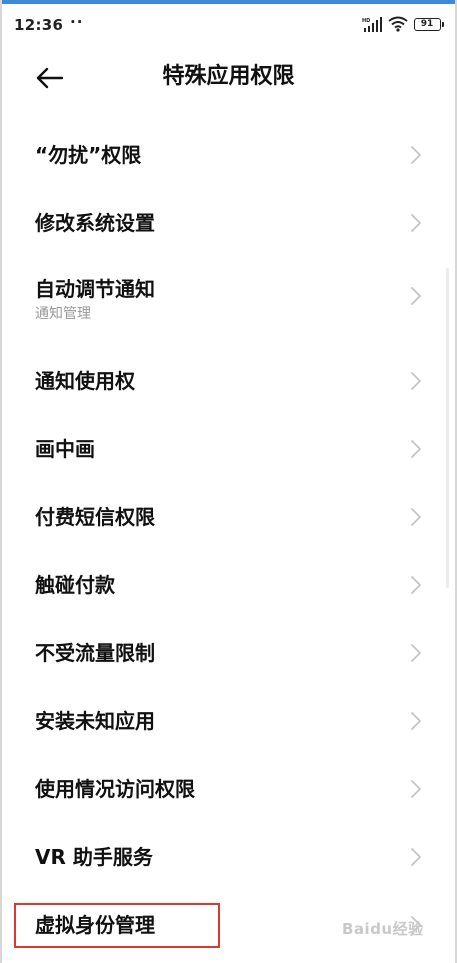  What do you see at coordinates (228, 652) in the screenshot?
I see `settings-item: 不受流量限制` at bounding box center [228, 652].